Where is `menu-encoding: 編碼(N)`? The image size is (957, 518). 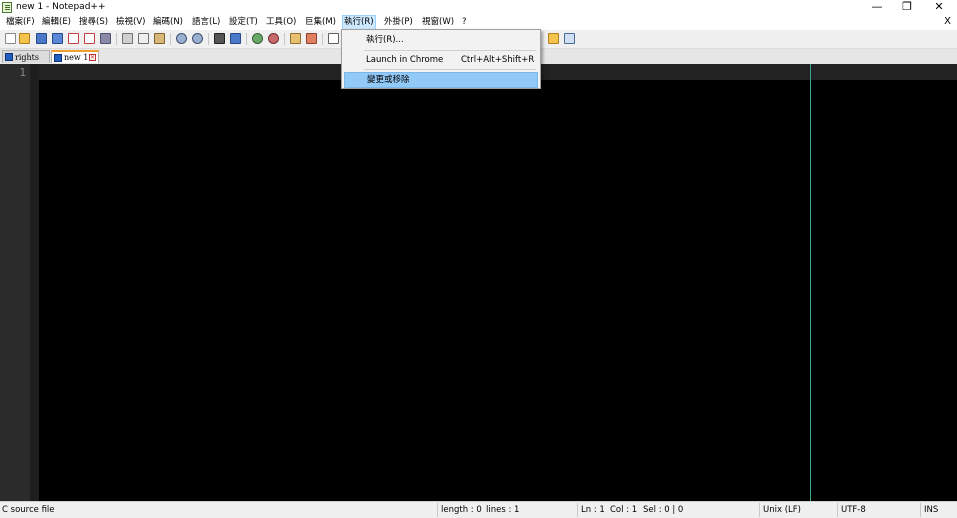
menu-encoding: 編碼(N) is located at coordinates (168, 22).